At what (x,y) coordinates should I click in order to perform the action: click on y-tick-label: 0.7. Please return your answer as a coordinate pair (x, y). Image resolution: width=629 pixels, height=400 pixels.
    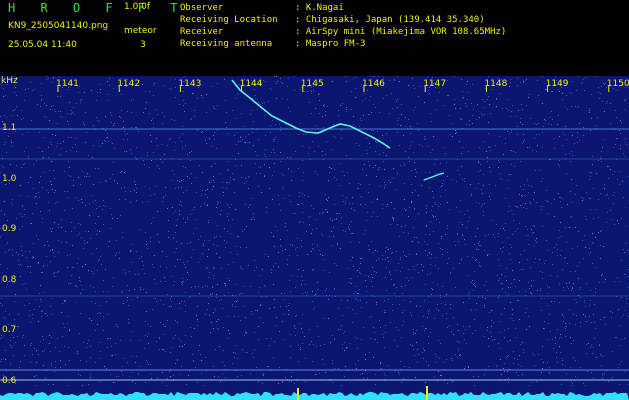
    Looking at the image, I should click on (9, 330).